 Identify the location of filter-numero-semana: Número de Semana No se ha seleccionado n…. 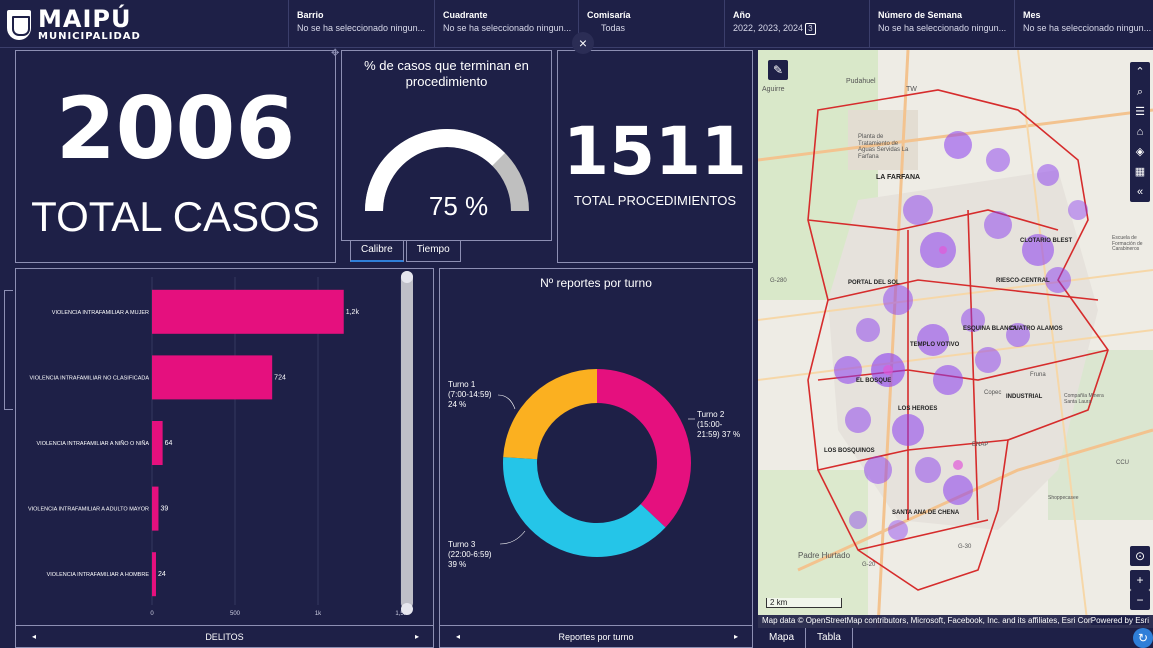
(941, 23).